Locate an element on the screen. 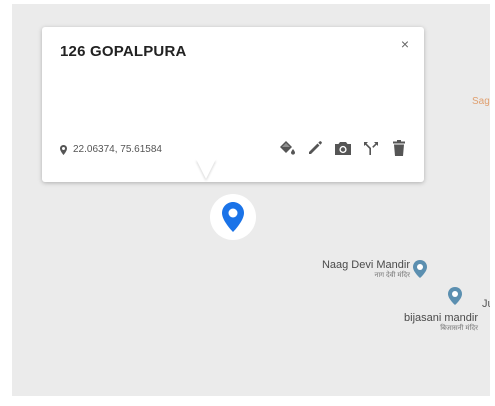 The image size is (495, 406). camera-icon is located at coordinates (343, 148).